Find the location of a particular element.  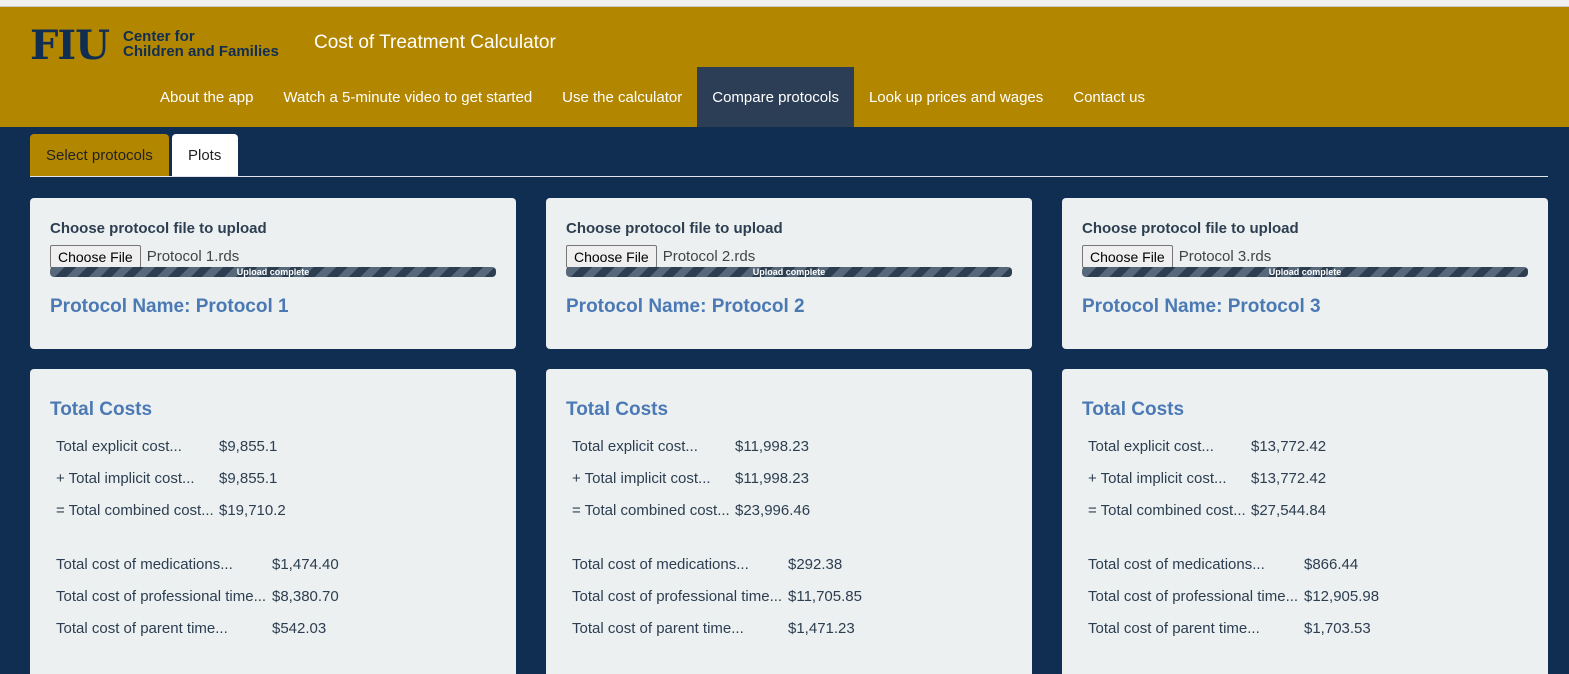

protocol-name: Protocol Name: Protocol 3 is located at coordinates (1201, 306).